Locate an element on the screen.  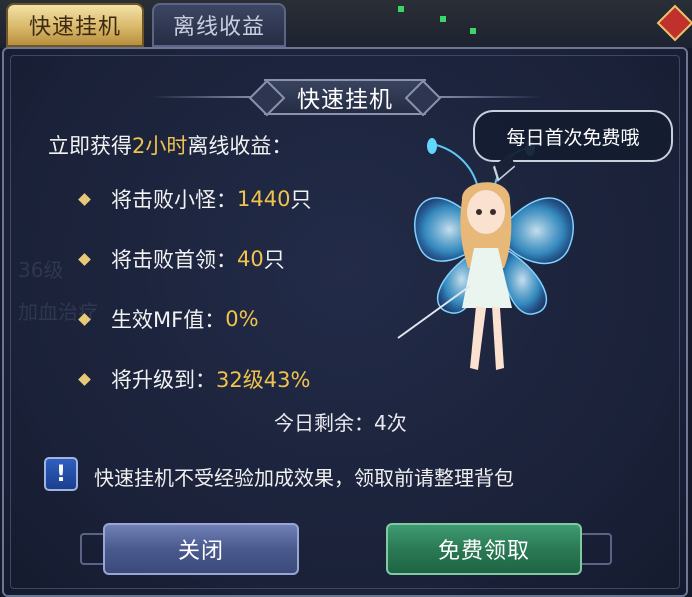
tab-quick-idle: 快速挂机 is located at coordinates (75, 25).